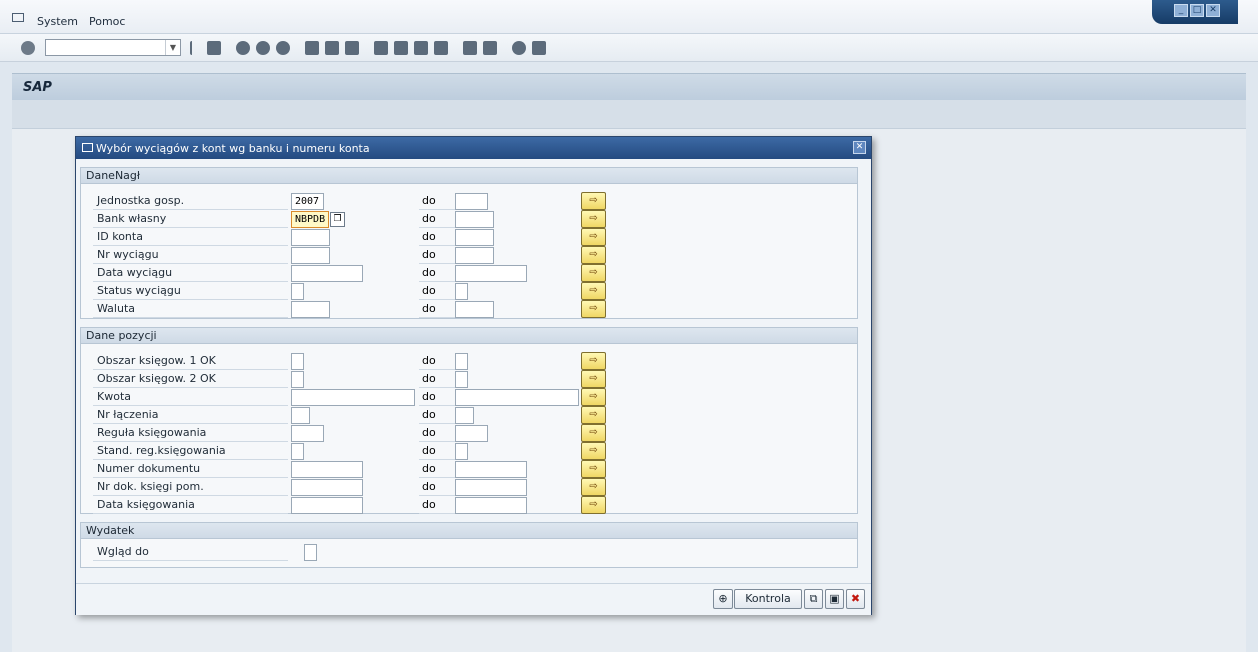 The height and width of the screenshot is (652, 1258). Describe the element at coordinates (491, 273) in the screenshot. I see `statement-date-to-input` at that location.